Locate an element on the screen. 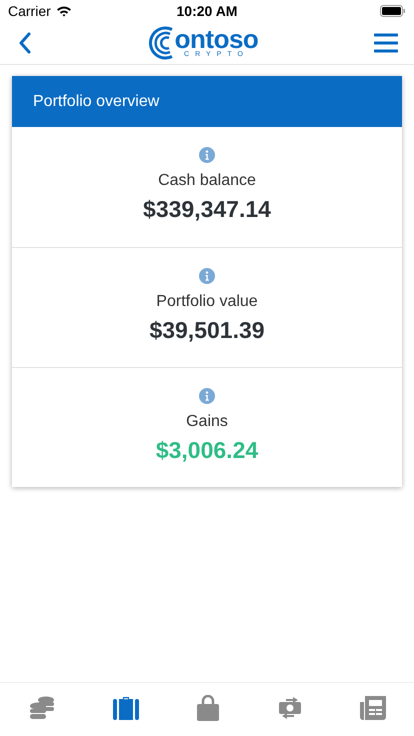 This screenshot has height=736, width=414. logo-mark-icon is located at coordinates (161, 43).